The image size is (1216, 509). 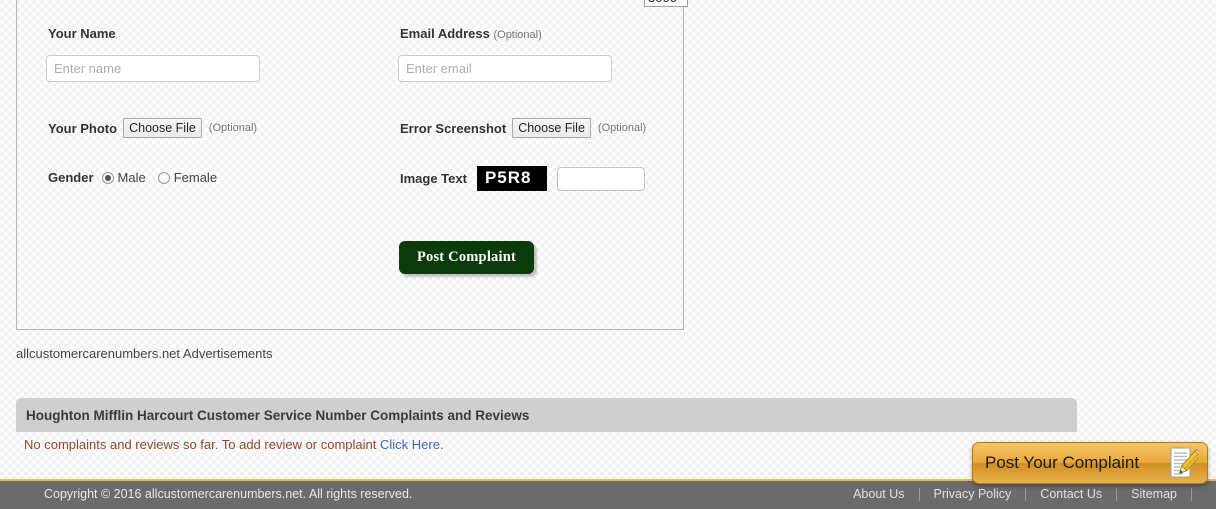 What do you see at coordinates (517, 35) in the screenshot?
I see `email-optional-note: (Optional)` at bounding box center [517, 35].